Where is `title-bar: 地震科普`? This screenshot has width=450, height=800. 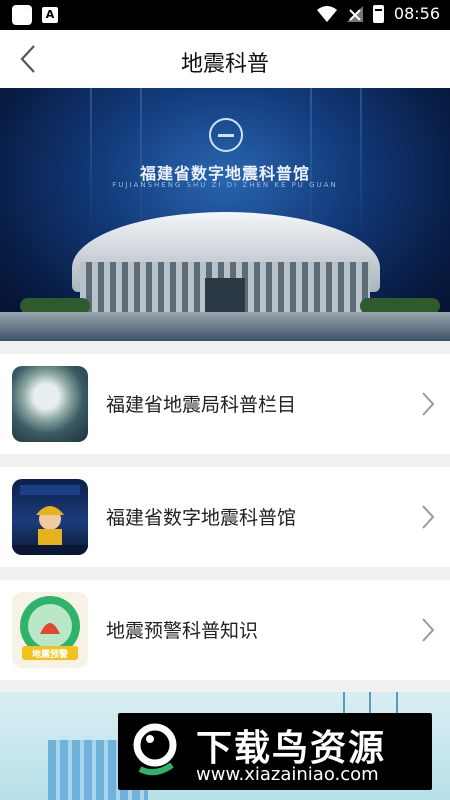
title-bar: 地震科普 is located at coordinates (225, 59).